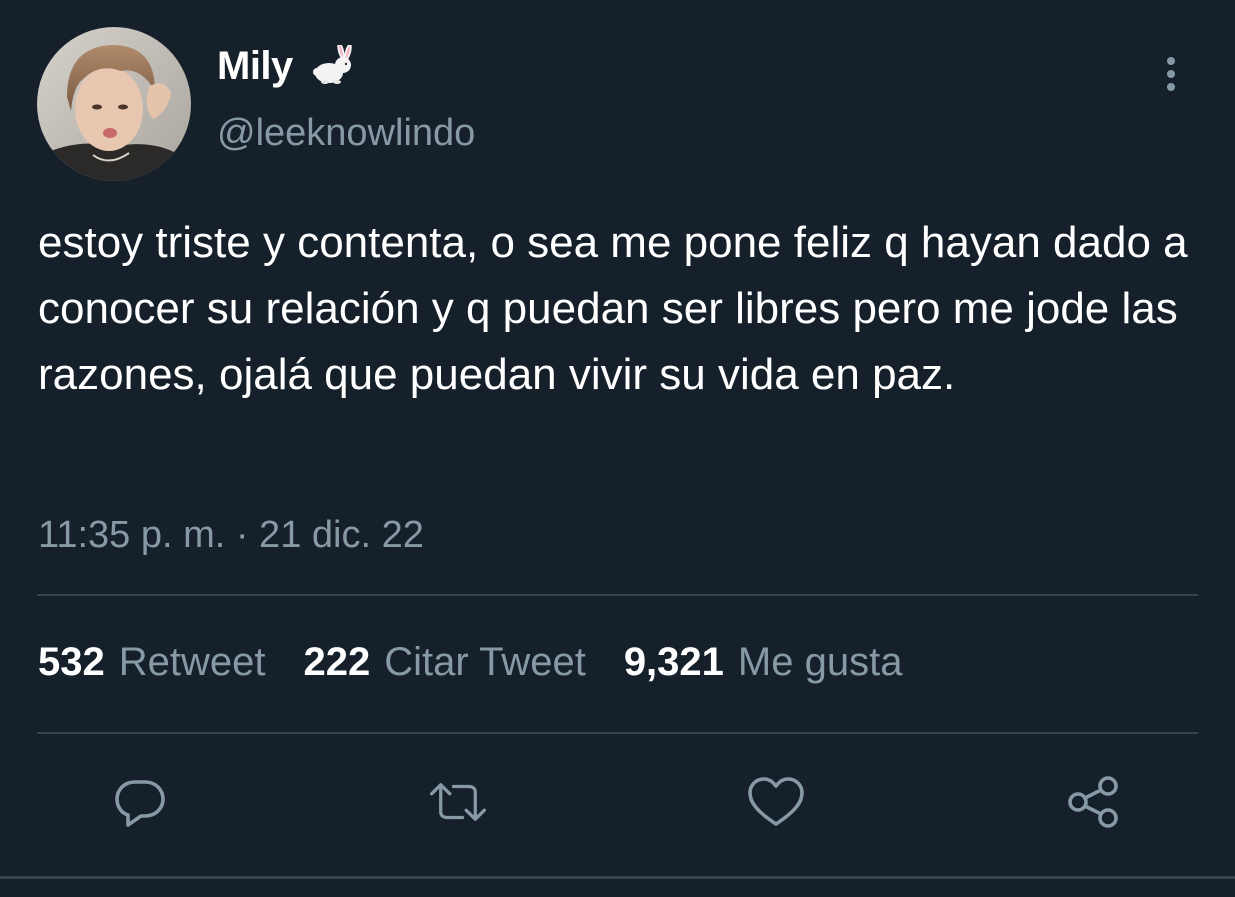 This screenshot has height=897, width=1235. Describe the element at coordinates (192, 662) in the screenshot. I see `retweet-label: Retweet` at that location.